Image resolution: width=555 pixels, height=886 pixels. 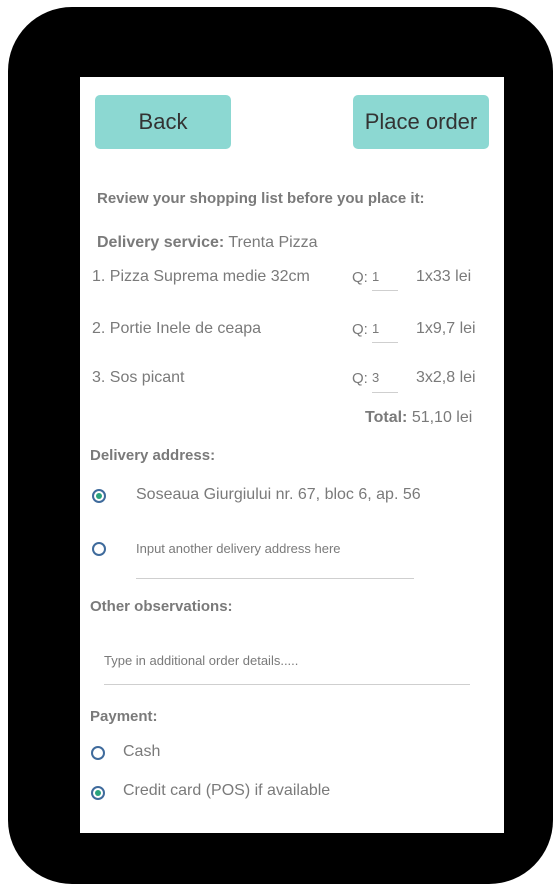 I want to click on item-name: 1. Pizza Suprema medie 32cm, so click(x=201, y=276).